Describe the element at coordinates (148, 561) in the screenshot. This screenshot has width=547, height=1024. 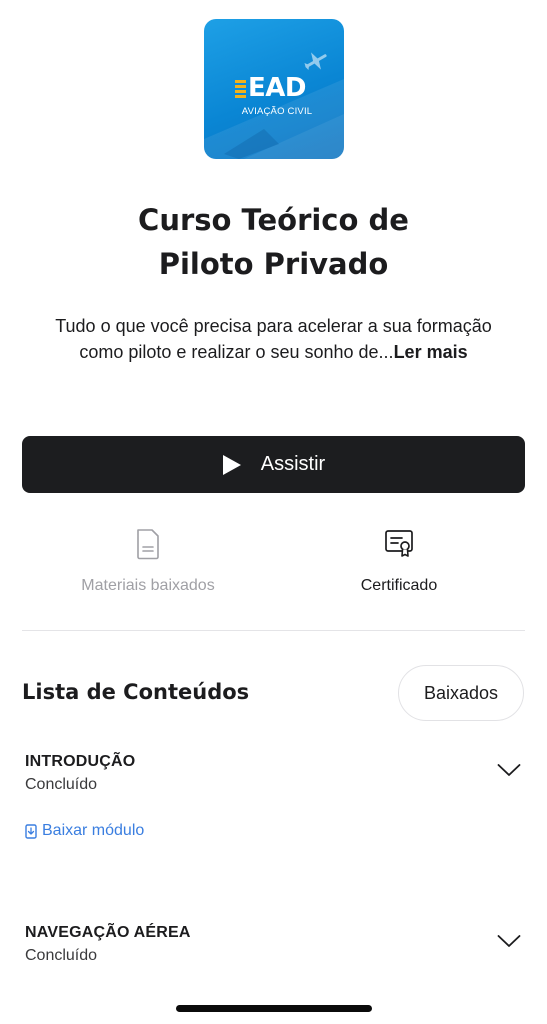
I see `downloaded-materials-button: Materiais baixados` at that location.